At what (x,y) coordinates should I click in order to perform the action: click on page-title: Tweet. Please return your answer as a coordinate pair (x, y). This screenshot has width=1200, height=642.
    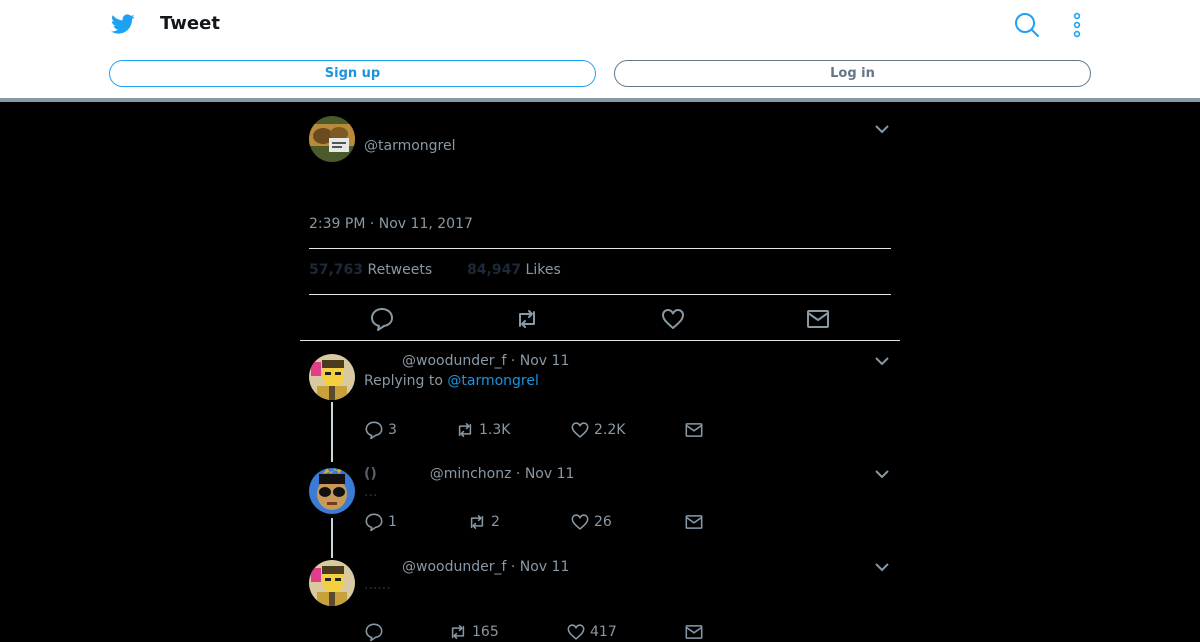
    Looking at the image, I should click on (190, 23).